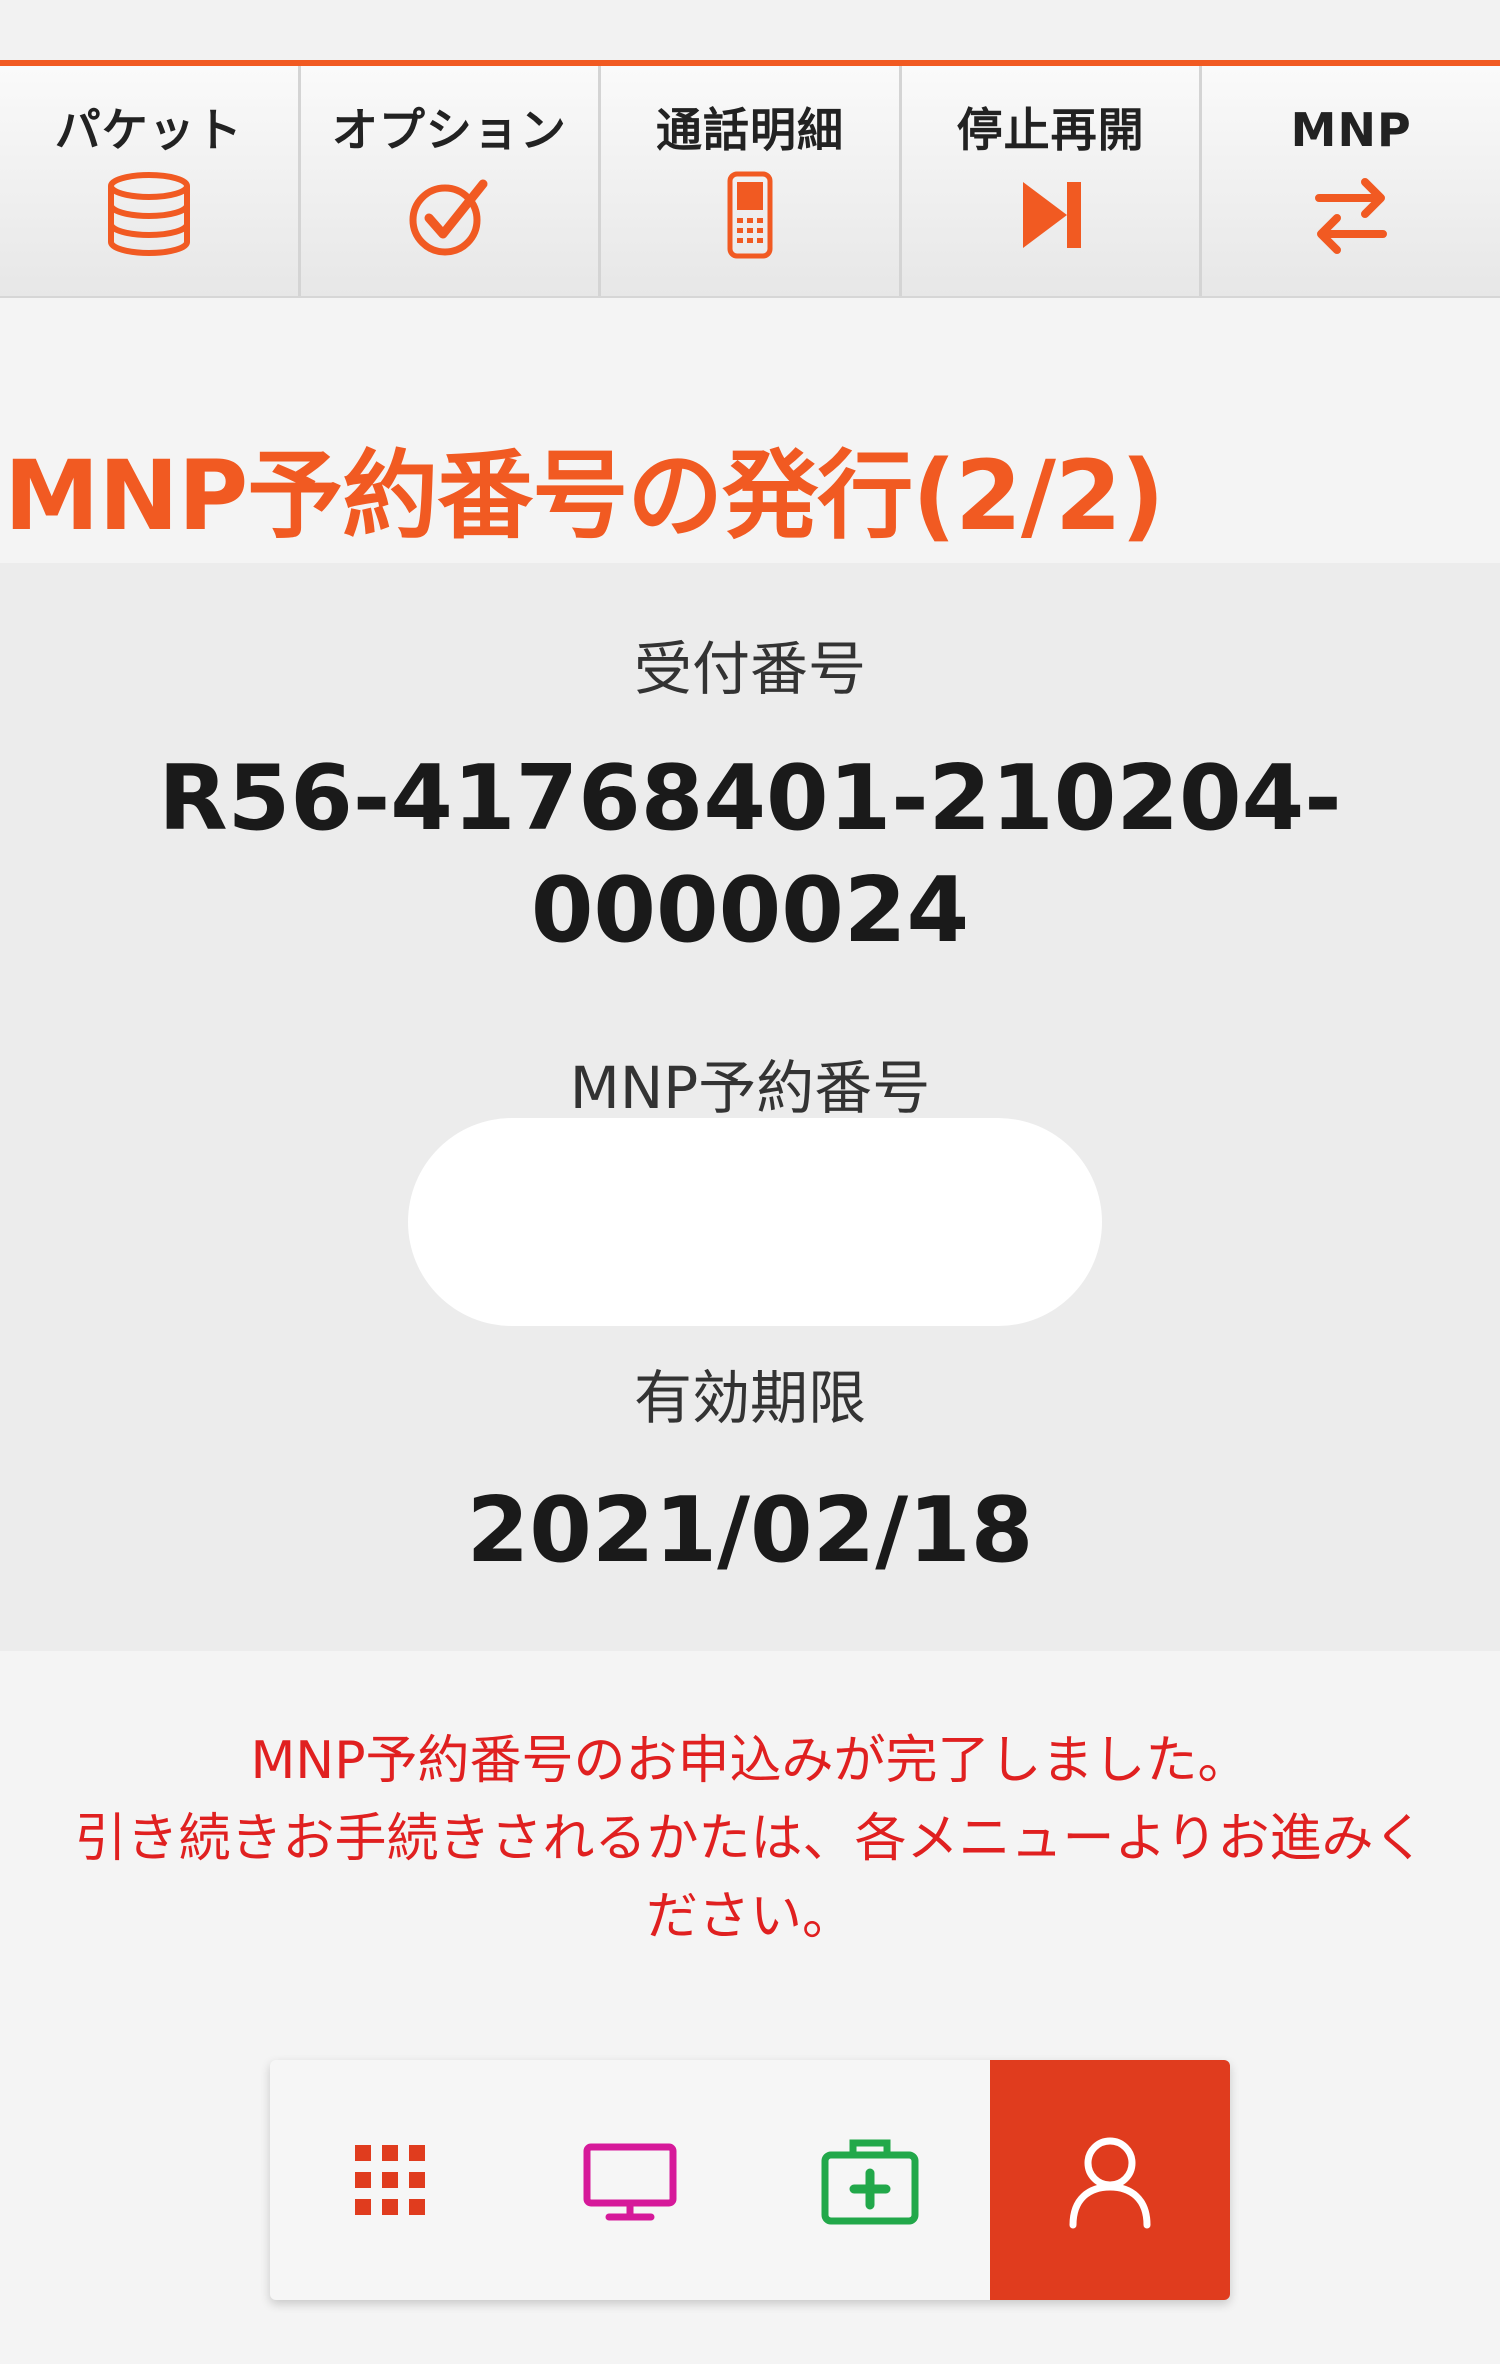  I want to click on message-line: 引き続きお手続きされるかたは、各メニューよりお進みく, so click(750, 1839).